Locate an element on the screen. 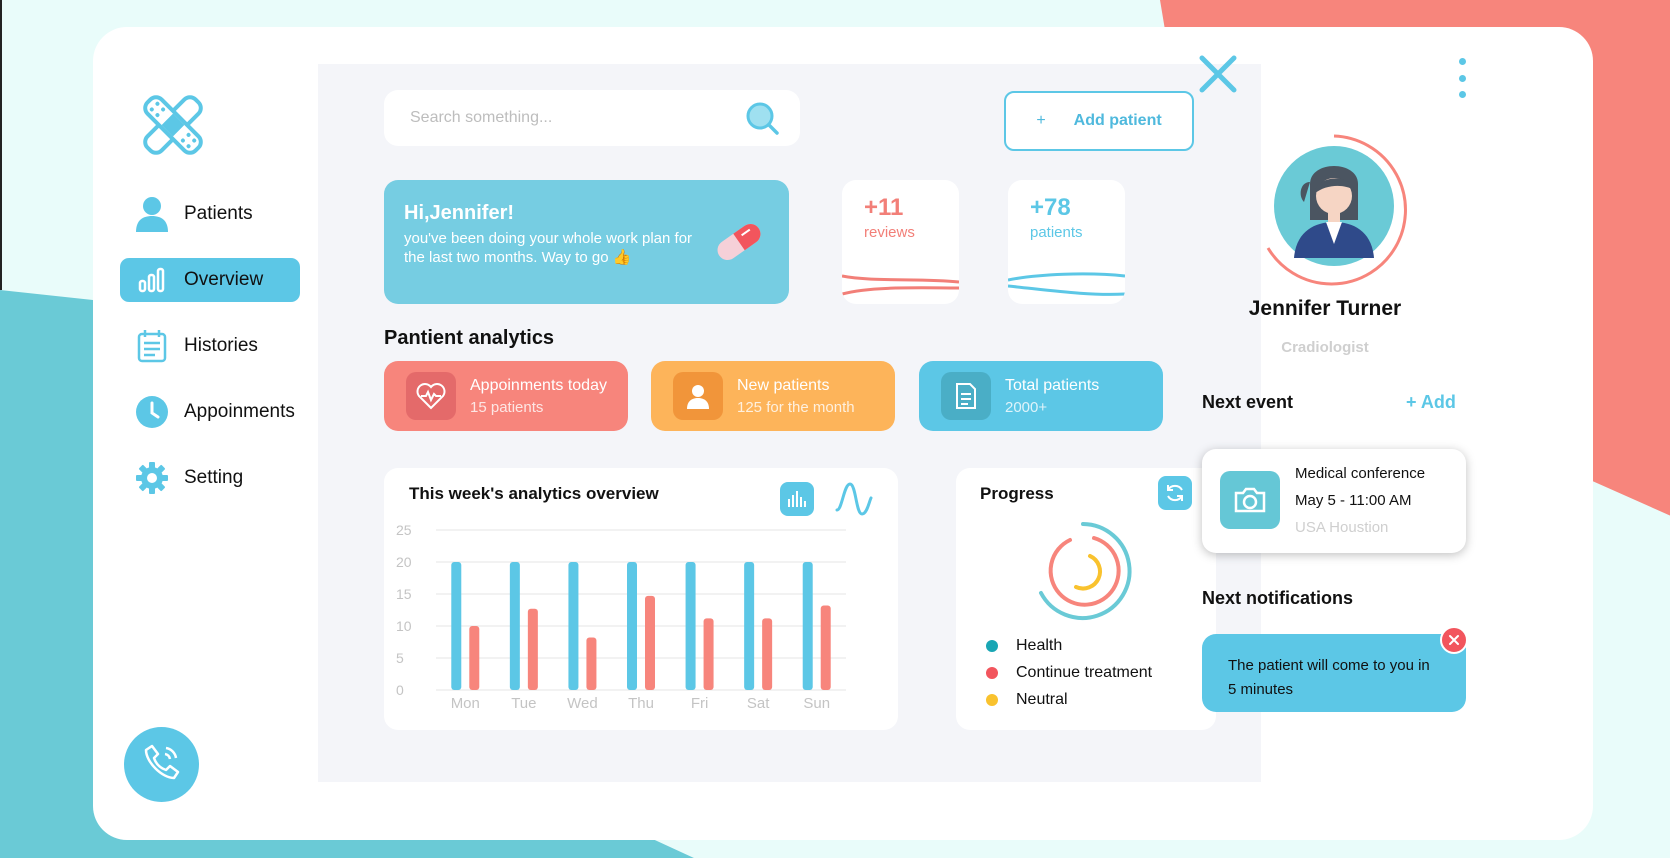 Image resolution: width=1670 pixels, height=858 pixels. next-notifications-title: Next notifications is located at coordinates (1278, 598).